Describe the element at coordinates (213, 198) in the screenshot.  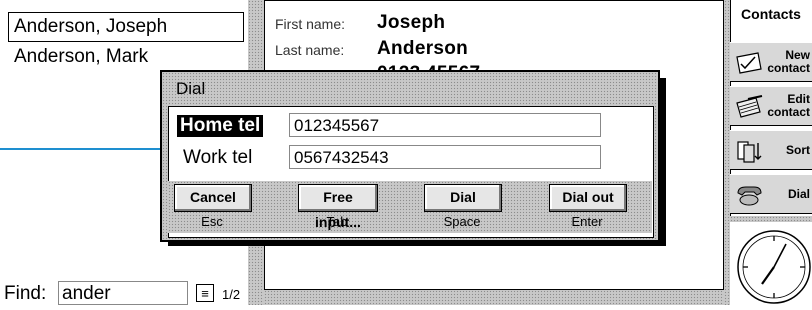
I see `cancel-button: Cancel` at that location.